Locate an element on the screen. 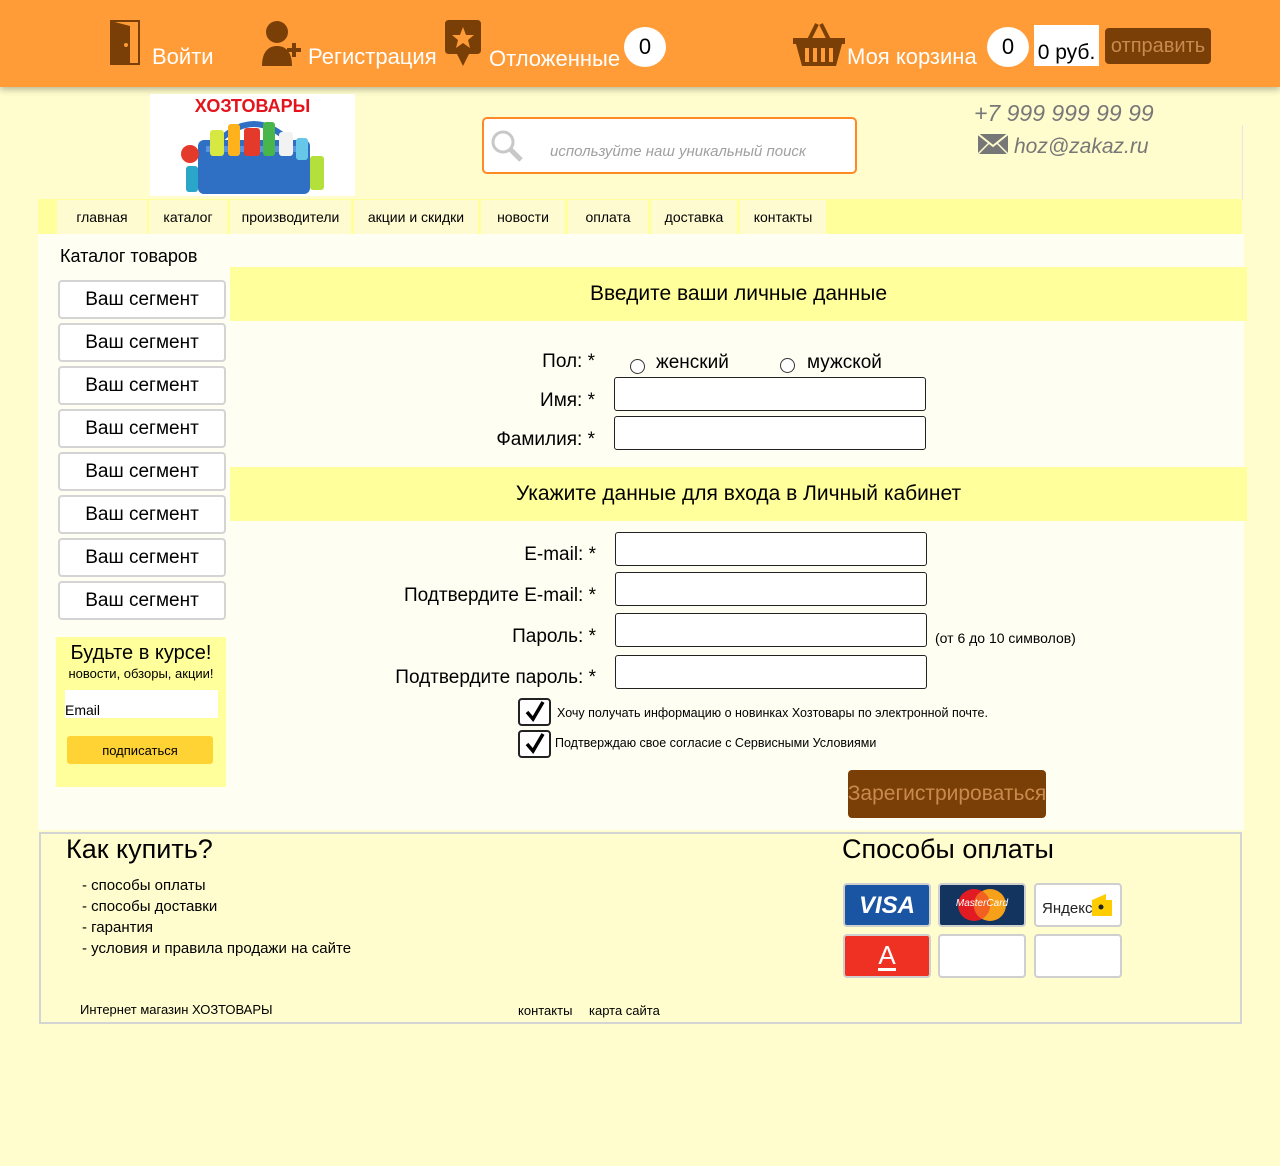  alfa-label: А is located at coordinates (887, 955).